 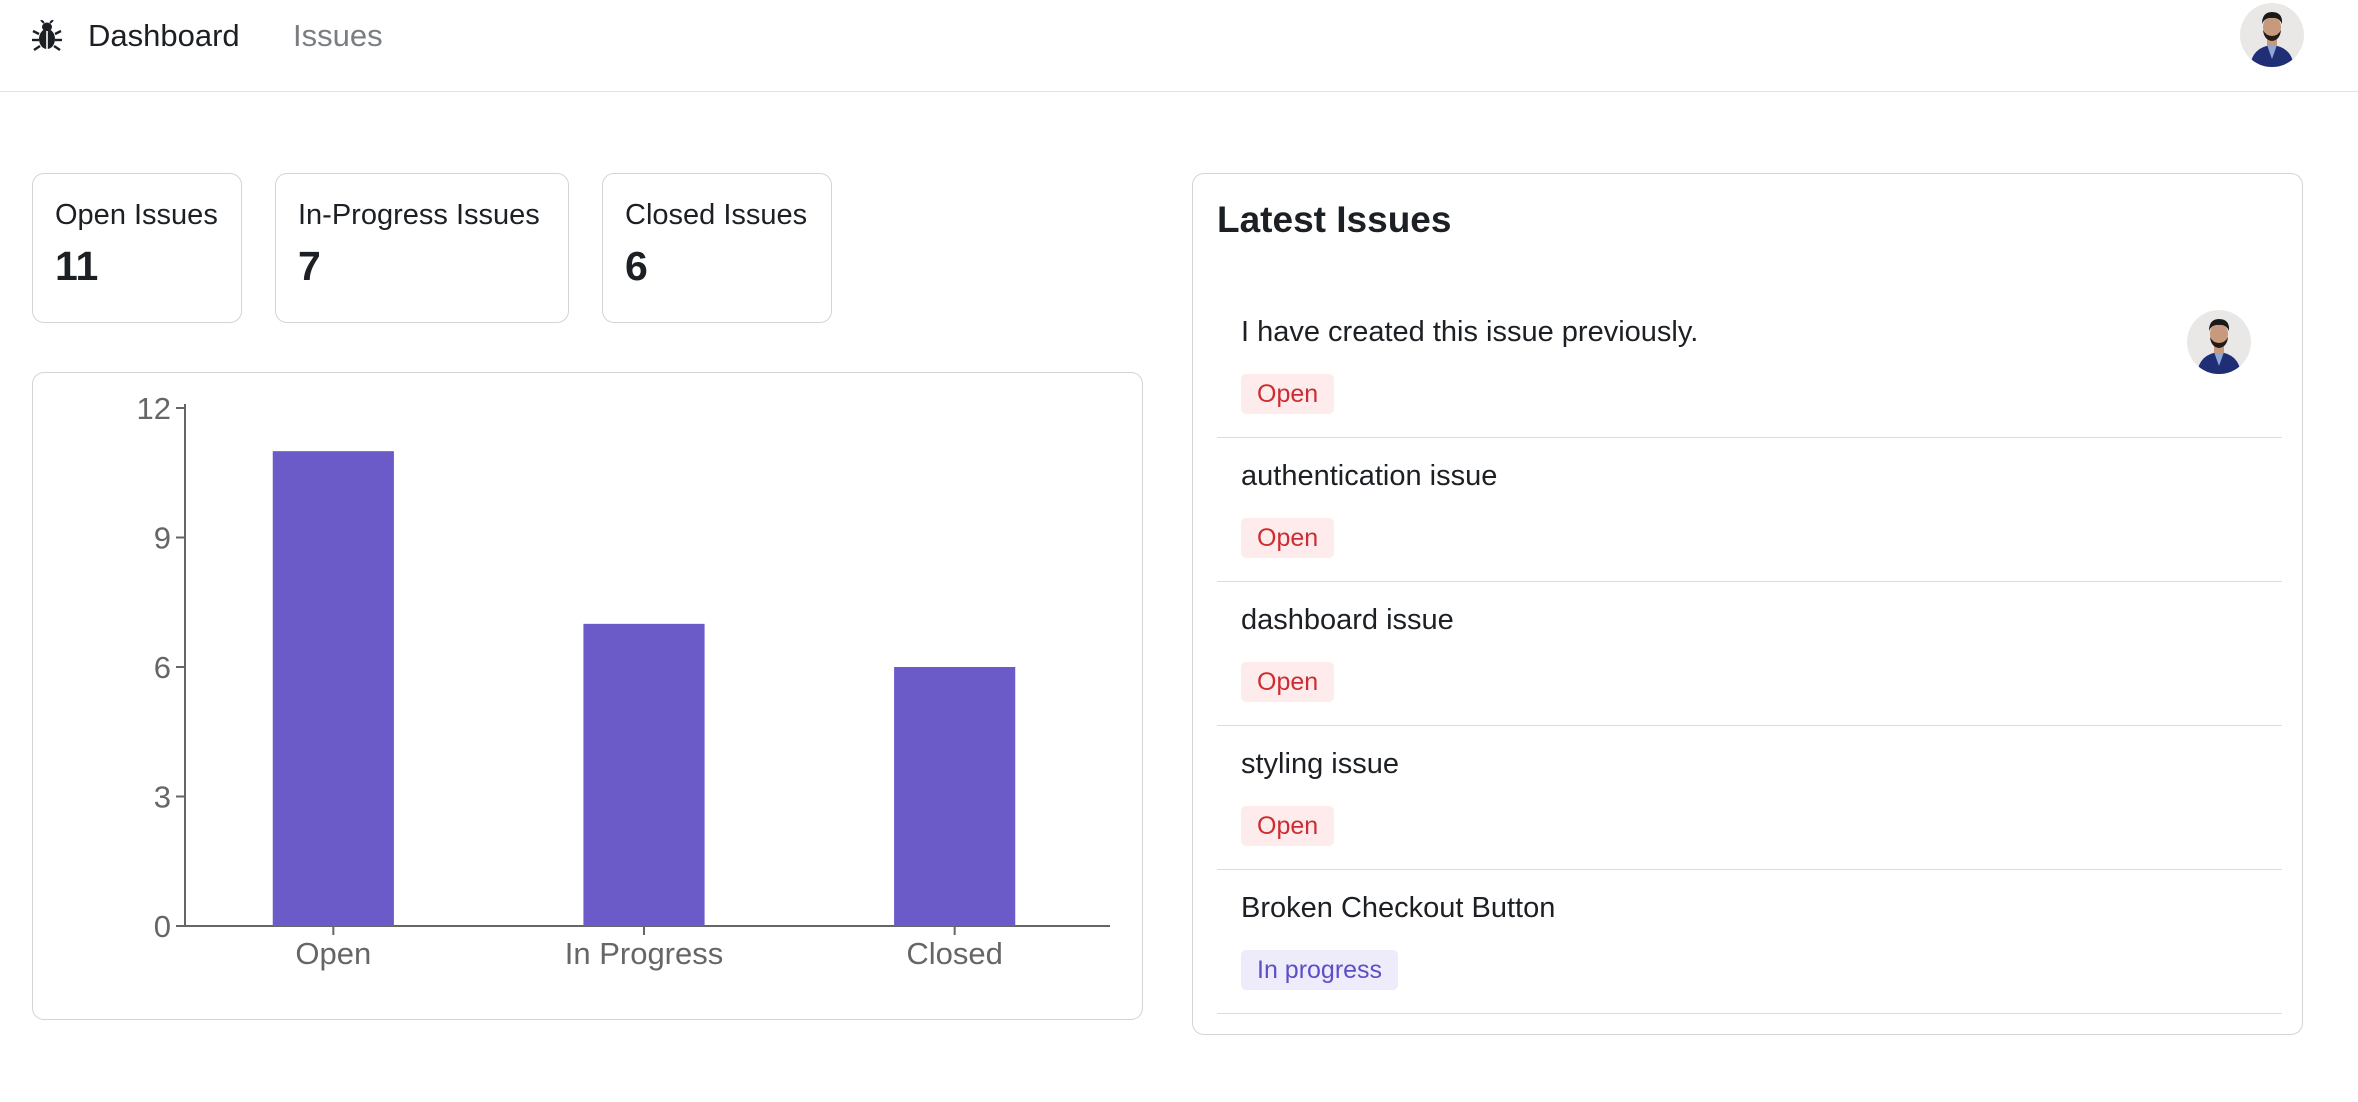 I want to click on user-avatar, so click(x=2272, y=35).